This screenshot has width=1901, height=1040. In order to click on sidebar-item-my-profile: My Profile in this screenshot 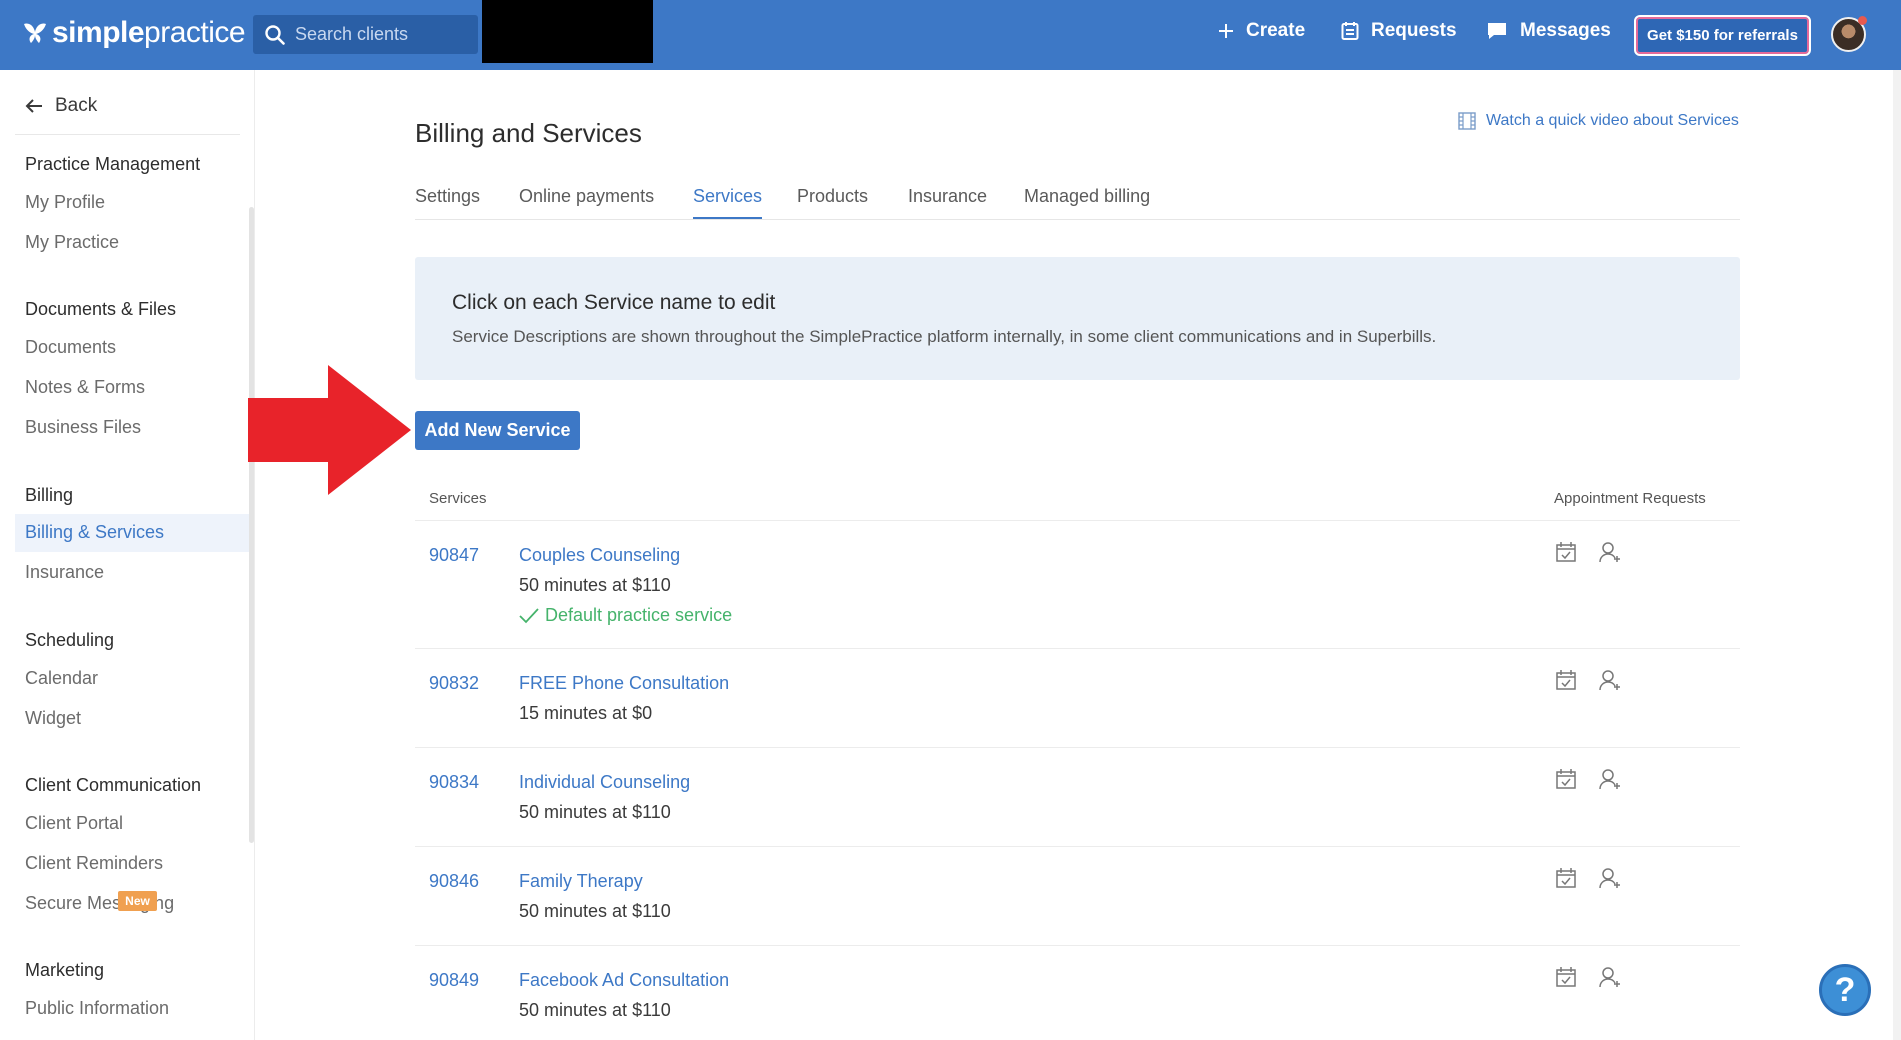, I will do `click(65, 202)`.